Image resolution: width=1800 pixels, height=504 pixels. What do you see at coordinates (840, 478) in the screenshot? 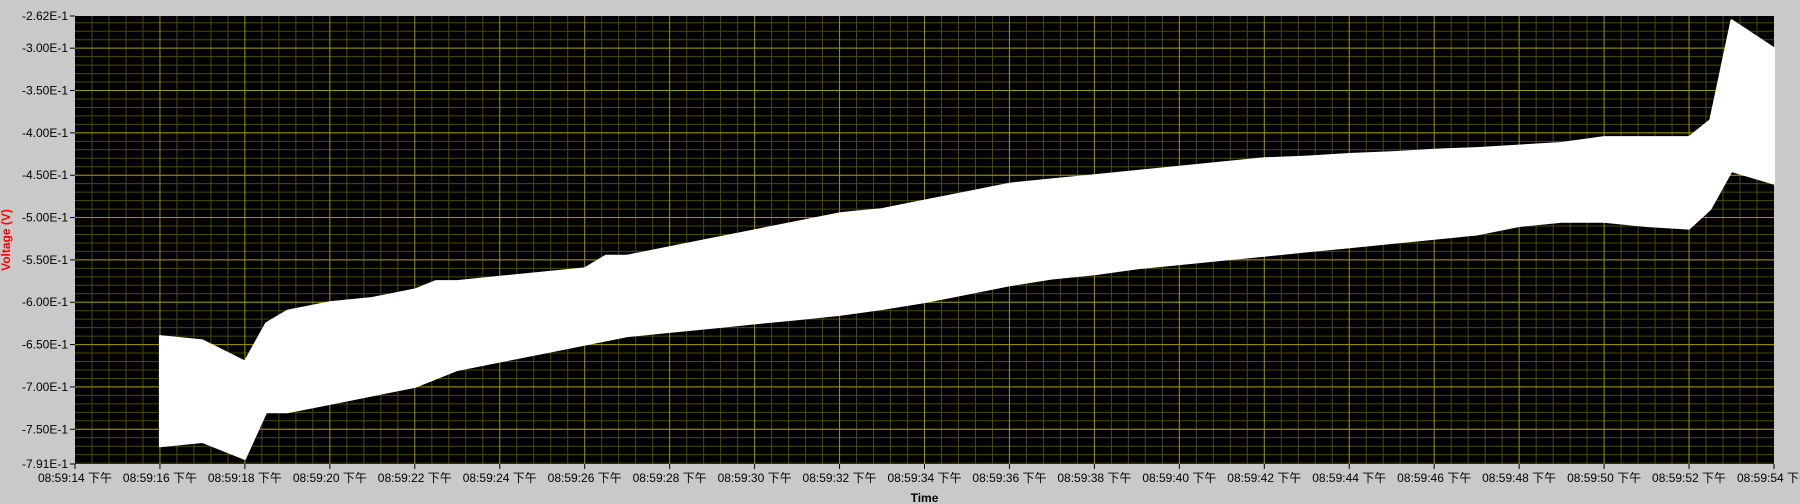
I see `x-tick-label: 08:59:32 下午` at bounding box center [840, 478].